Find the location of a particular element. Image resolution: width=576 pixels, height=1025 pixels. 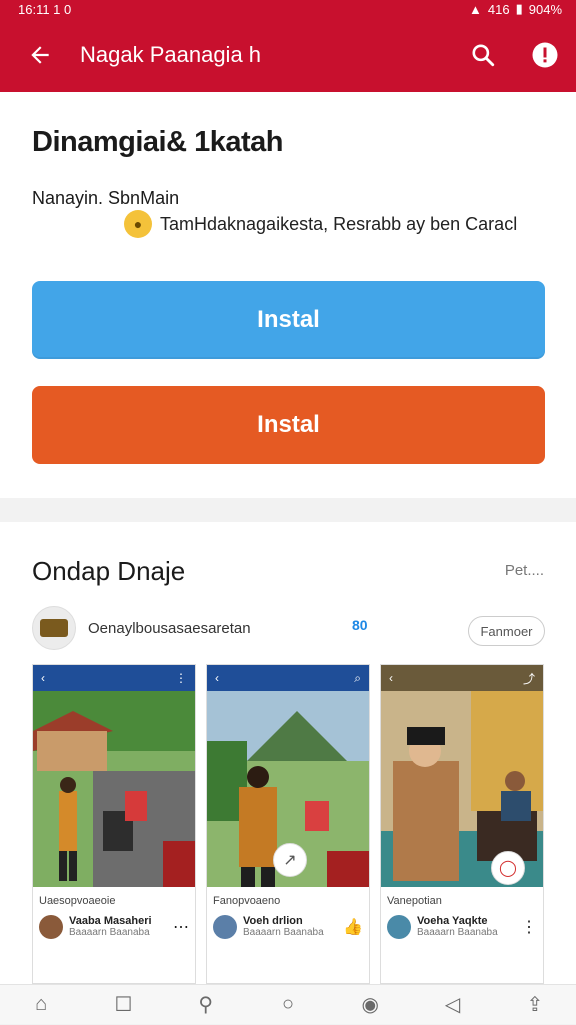

app-bar: Nagak Paanagia h is located at coordinates (288, 55).